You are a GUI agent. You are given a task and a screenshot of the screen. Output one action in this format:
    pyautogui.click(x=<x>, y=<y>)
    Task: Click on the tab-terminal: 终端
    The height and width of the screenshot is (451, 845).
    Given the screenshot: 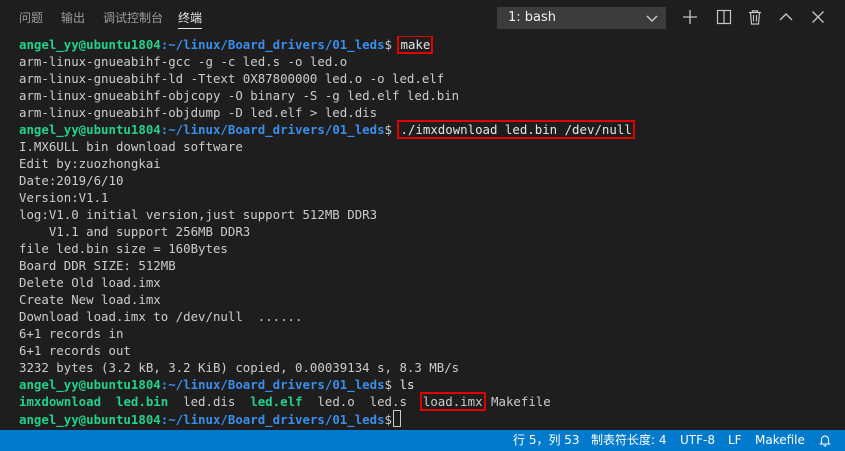 What is the action you would take?
    pyautogui.click(x=190, y=18)
    